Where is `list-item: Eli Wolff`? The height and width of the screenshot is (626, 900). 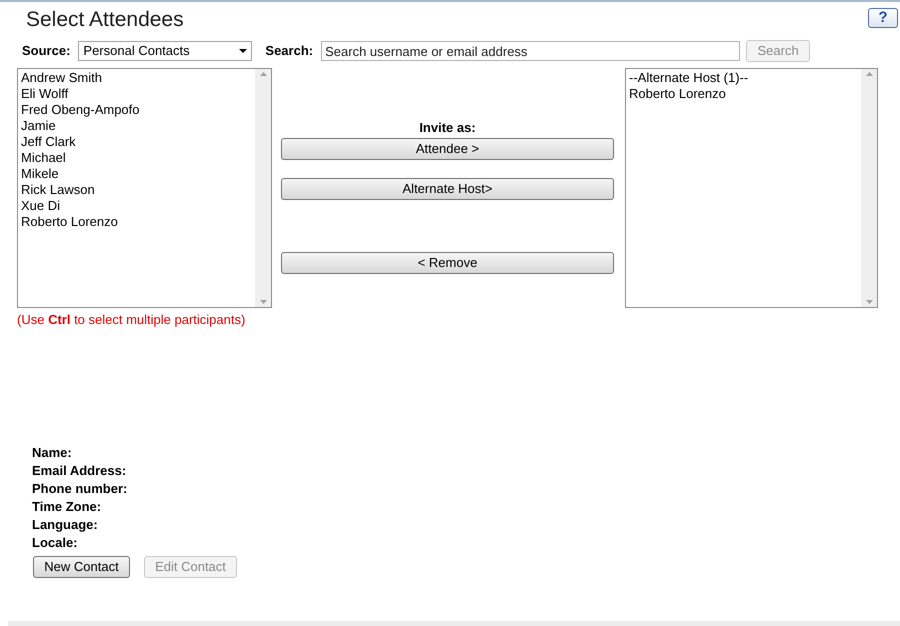 list-item: Eli Wolff is located at coordinates (44, 94).